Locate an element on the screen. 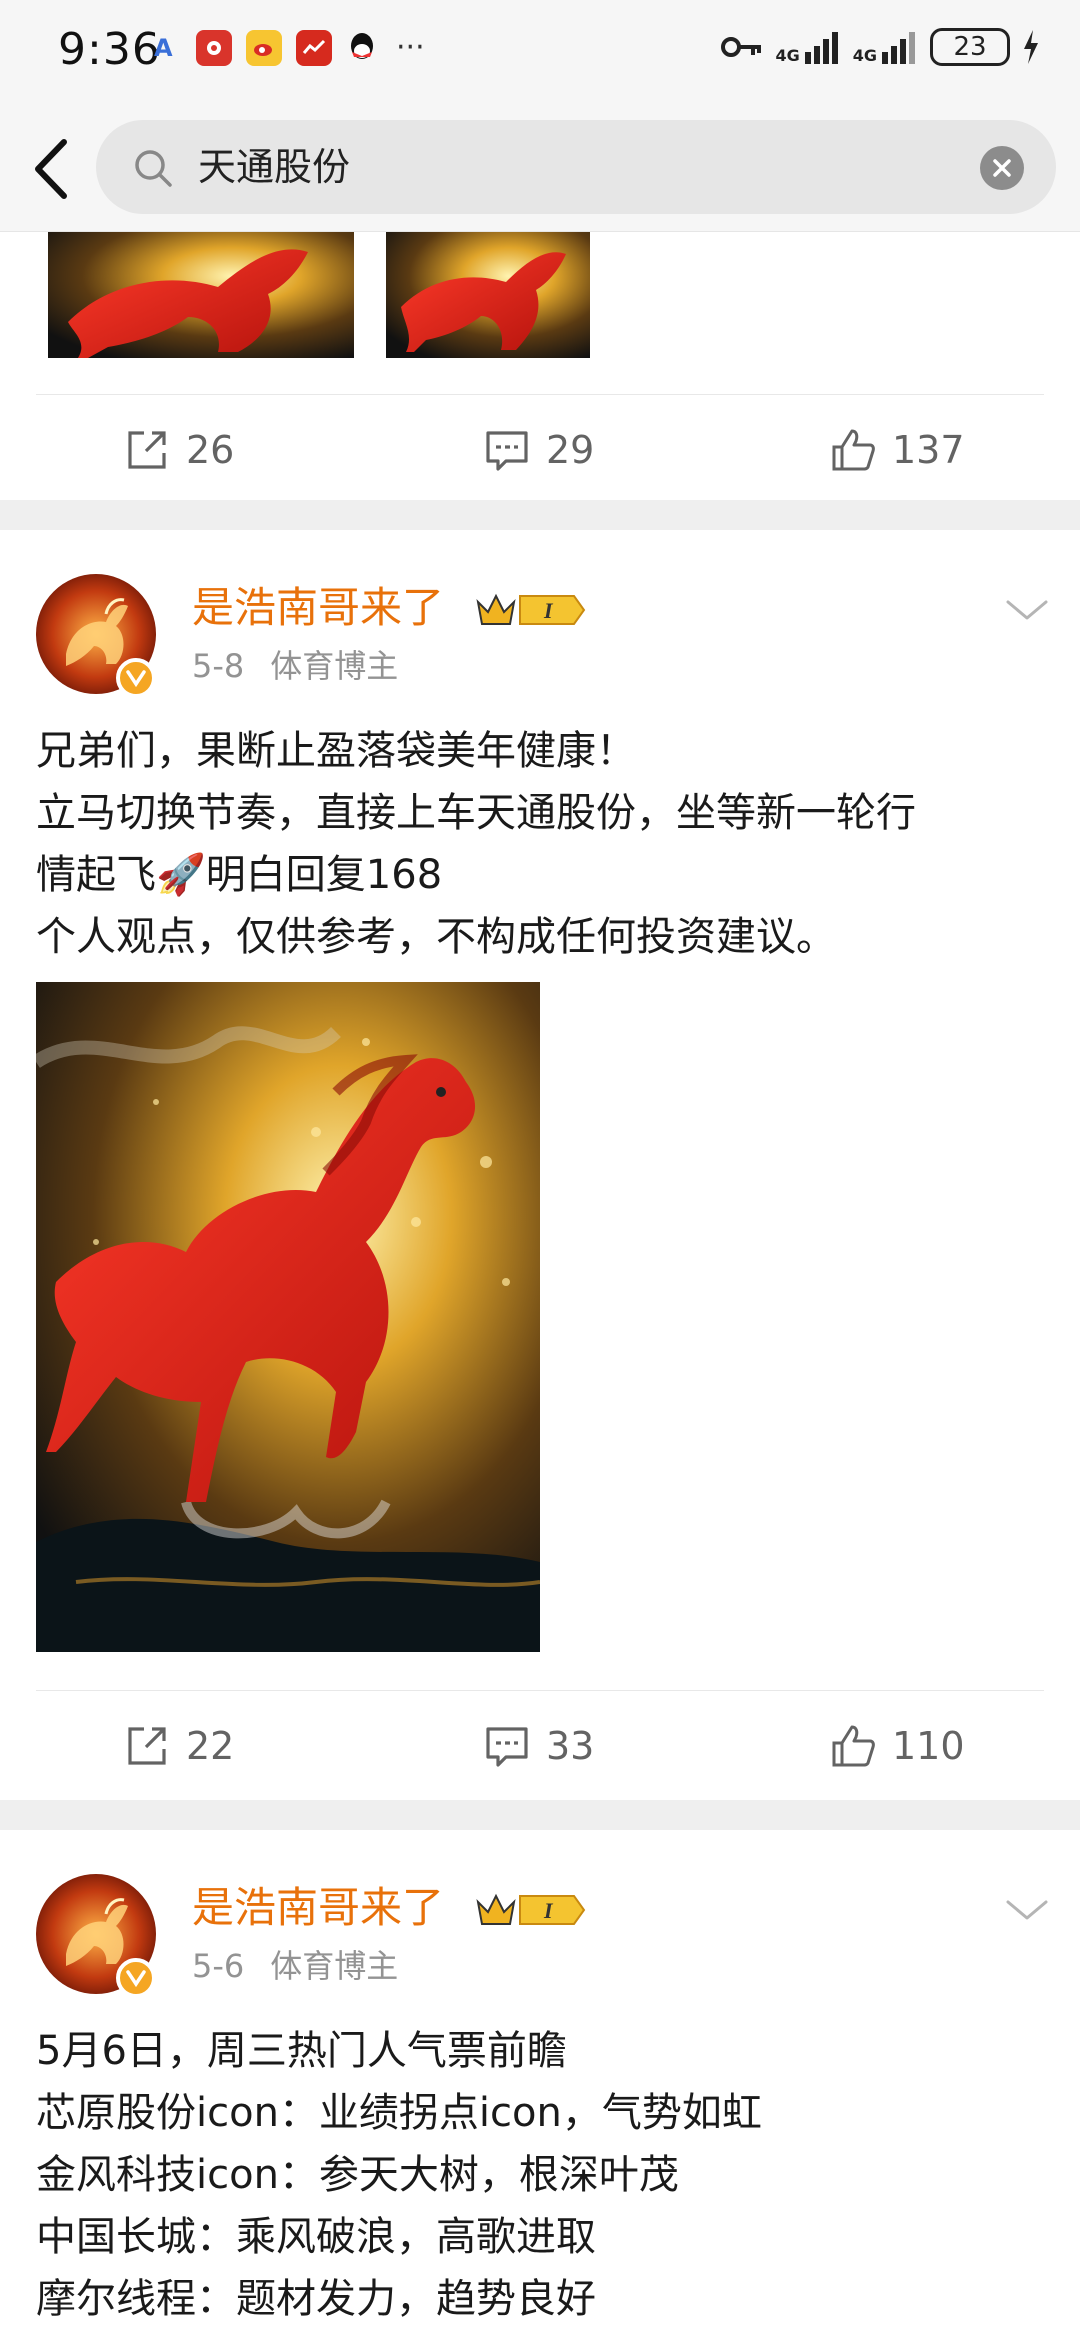 The width and height of the screenshot is (1080, 2340). clear-icon is located at coordinates (1002, 168).